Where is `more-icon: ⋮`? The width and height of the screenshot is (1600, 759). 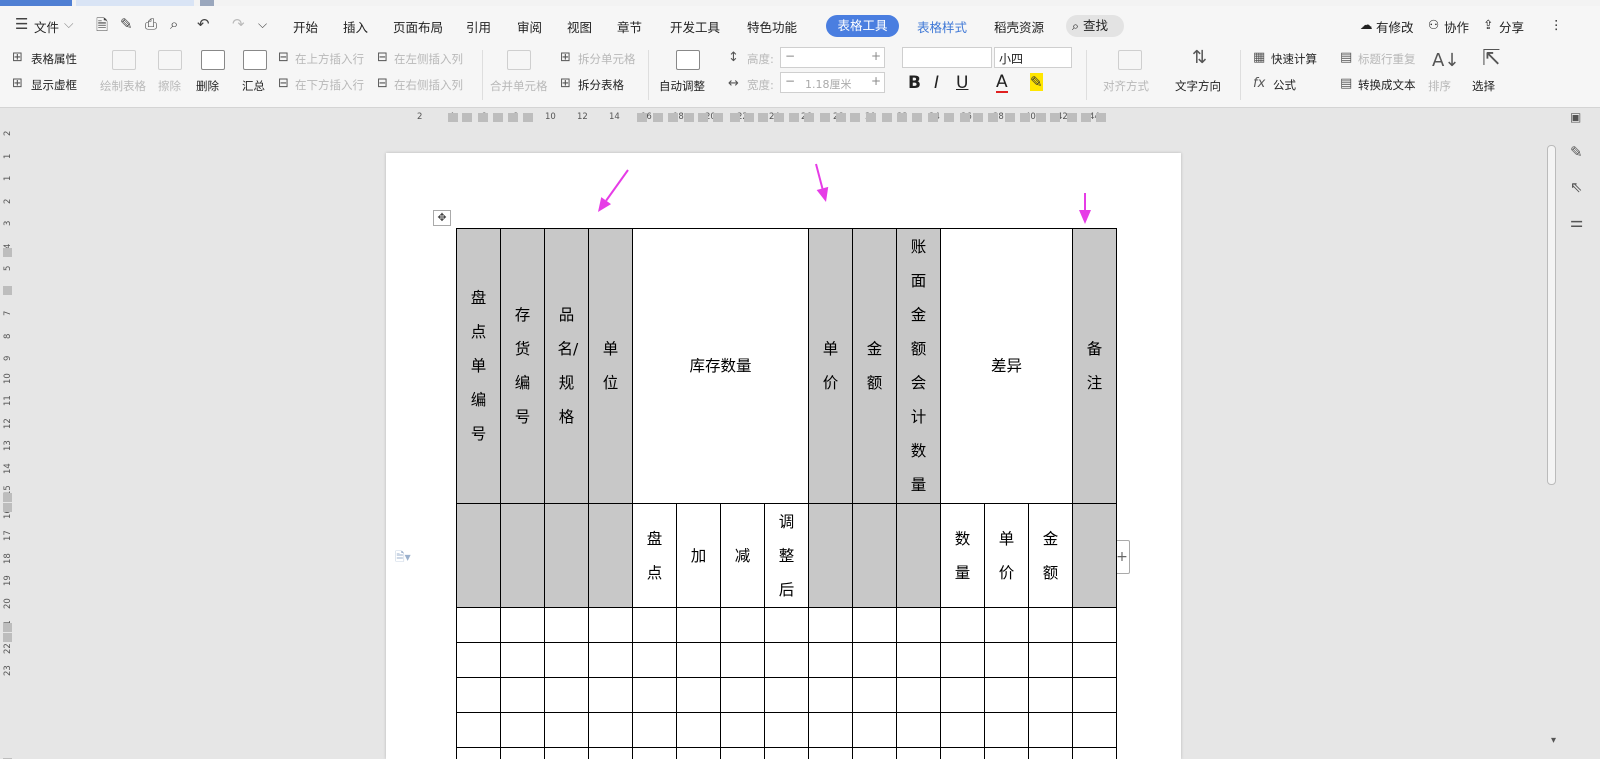 more-icon: ⋮ is located at coordinates (1556, 24).